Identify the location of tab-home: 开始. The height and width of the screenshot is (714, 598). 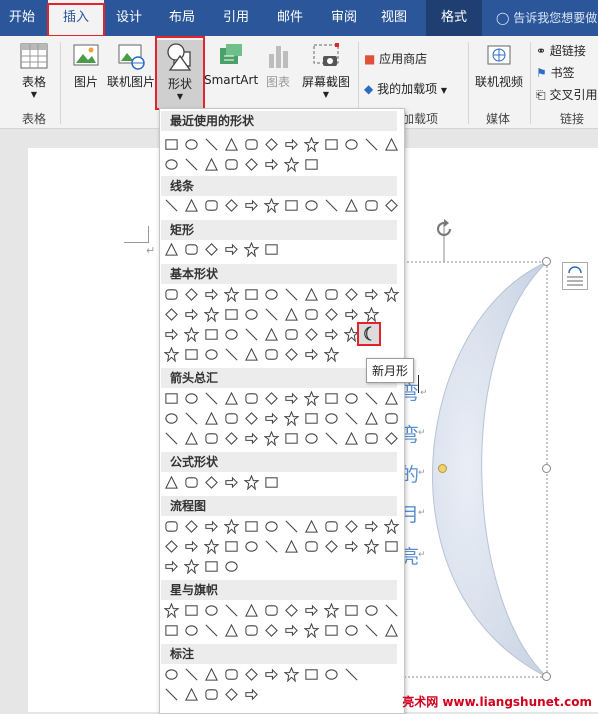
(22, 18).